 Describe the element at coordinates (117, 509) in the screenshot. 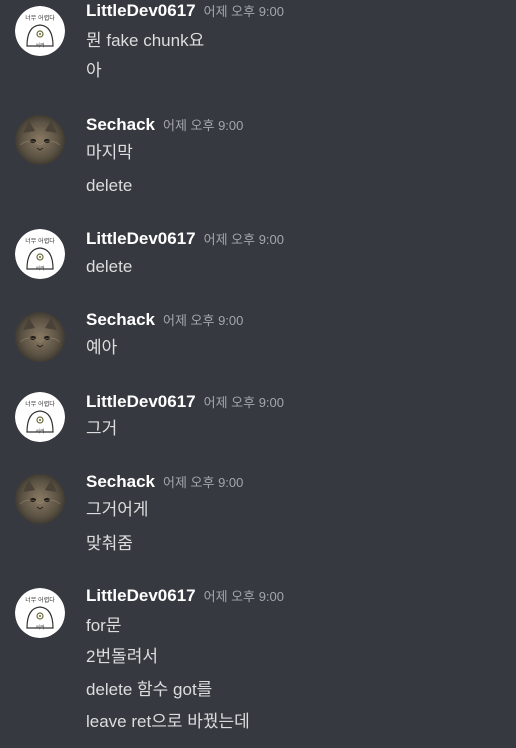

I see `message-text: 그거어게` at that location.